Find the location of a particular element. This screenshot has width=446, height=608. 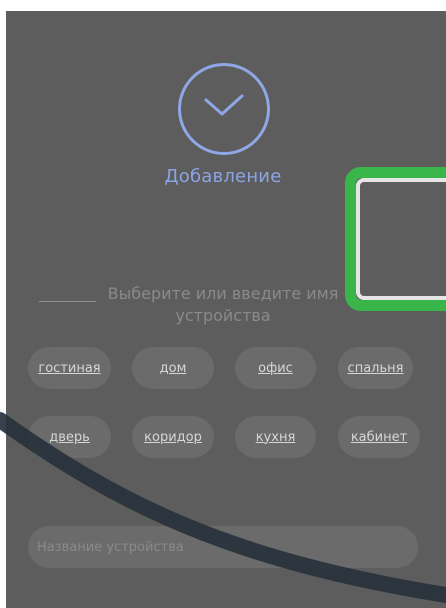

chip-door: дверь is located at coordinates (69, 437).